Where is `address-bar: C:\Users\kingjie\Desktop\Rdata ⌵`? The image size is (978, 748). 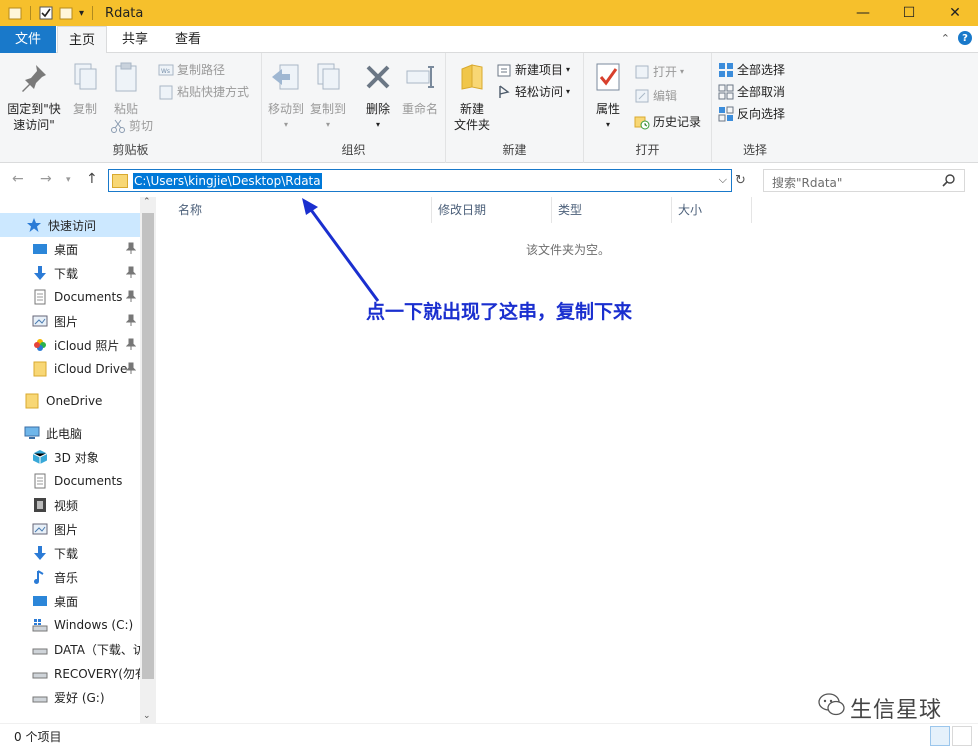 address-bar: C:\Users\kingjie\Desktop\Rdata ⌵ is located at coordinates (420, 180).